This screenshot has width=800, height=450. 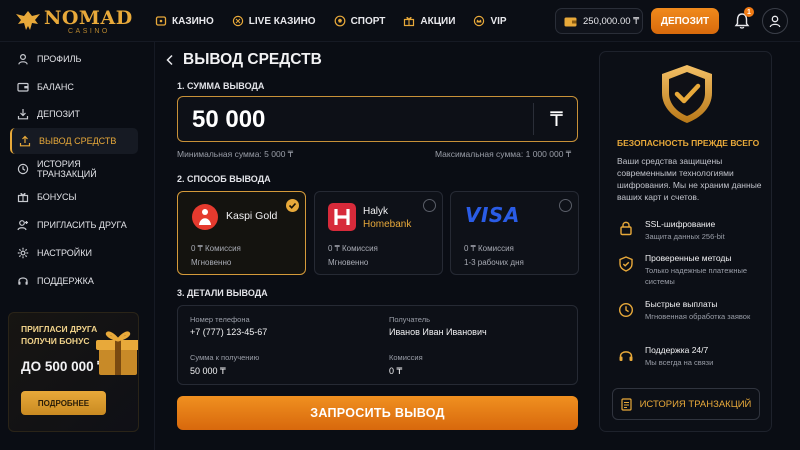 I want to click on sidebar-item-label: БАЛАНС, so click(x=55, y=87).